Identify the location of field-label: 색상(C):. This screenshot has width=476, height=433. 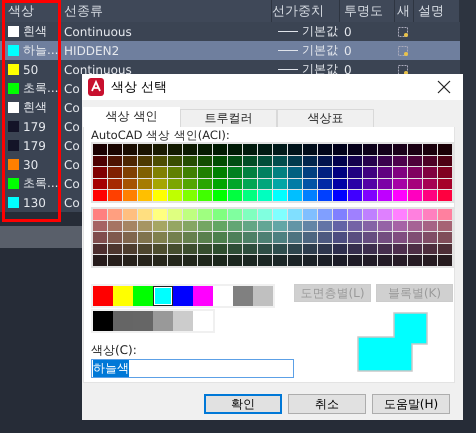
(114, 350).